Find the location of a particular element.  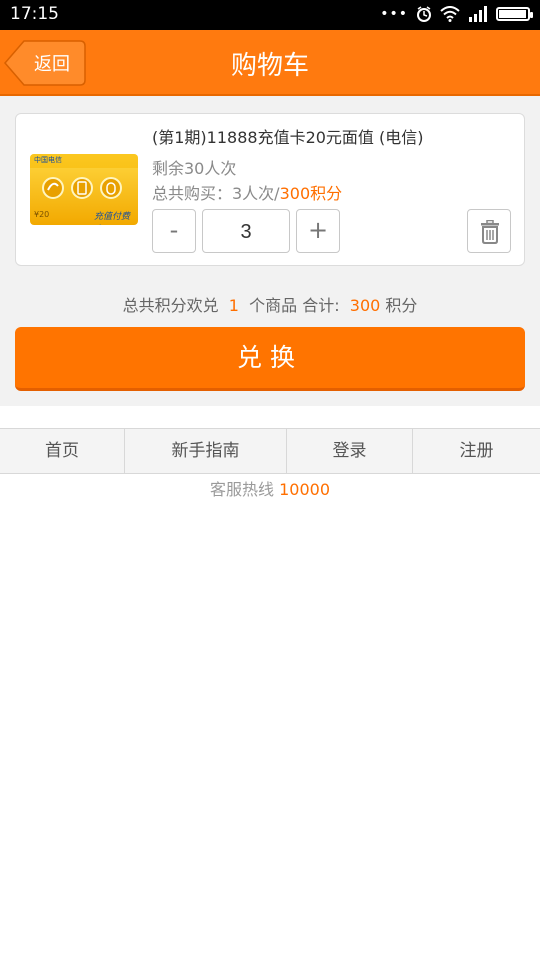

app-header: 返回 购物车 is located at coordinates (270, 63).